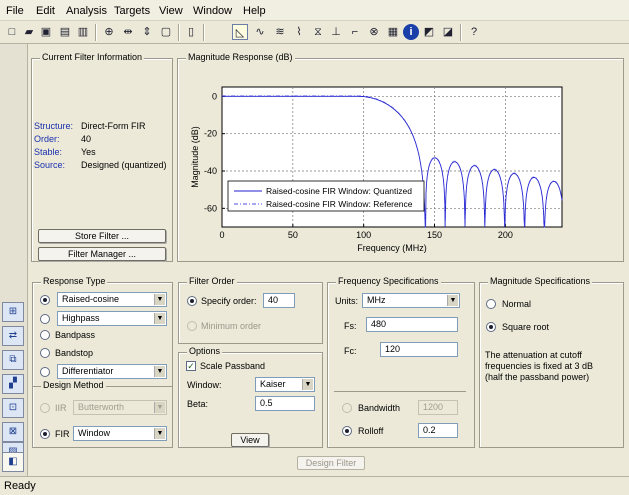 This screenshot has width=629, height=495. Describe the element at coordinates (293, 235) in the screenshot. I see `x-tick-label: 50` at that location.